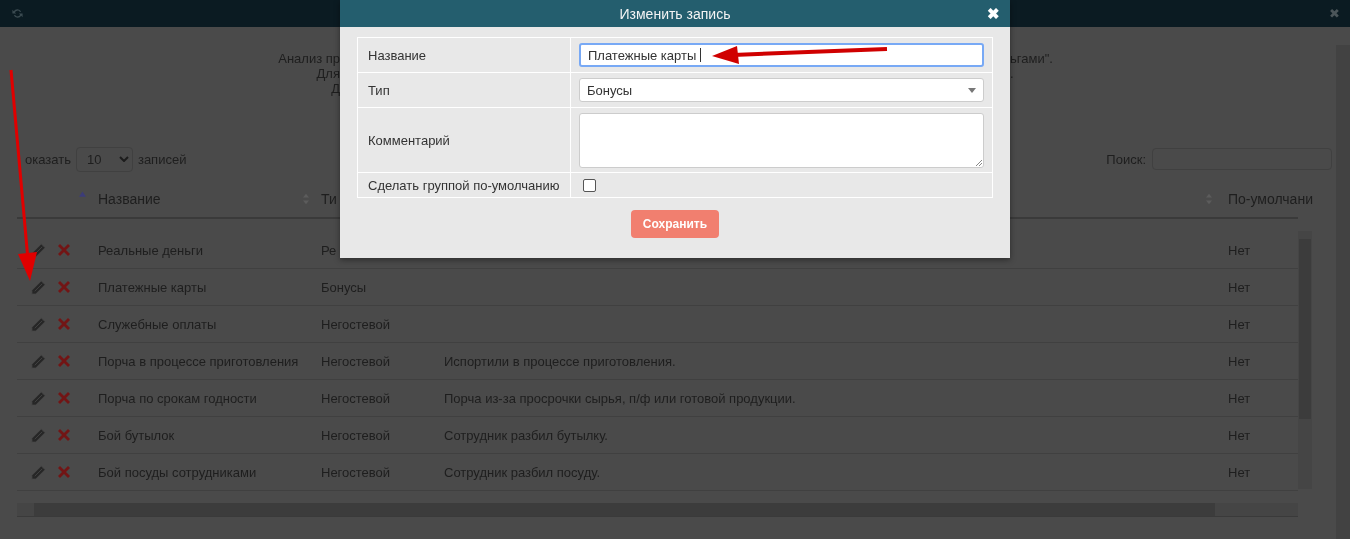  Describe the element at coordinates (1012, 73) in the screenshot. I see `intro-text: .` at that location.